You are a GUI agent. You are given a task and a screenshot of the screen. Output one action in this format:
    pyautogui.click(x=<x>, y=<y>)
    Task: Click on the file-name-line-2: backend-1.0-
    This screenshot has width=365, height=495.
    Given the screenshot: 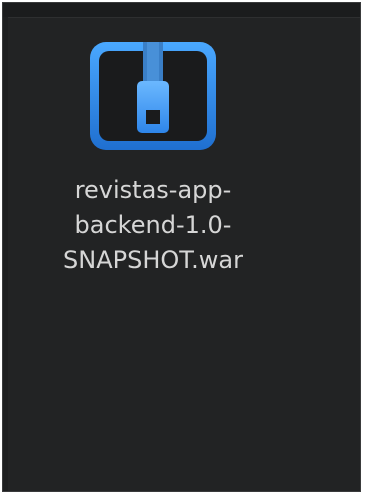 What is the action you would take?
    pyautogui.click(x=153, y=225)
    